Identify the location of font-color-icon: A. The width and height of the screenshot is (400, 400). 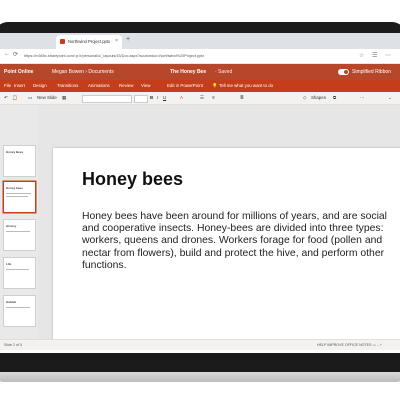
(181, 97).